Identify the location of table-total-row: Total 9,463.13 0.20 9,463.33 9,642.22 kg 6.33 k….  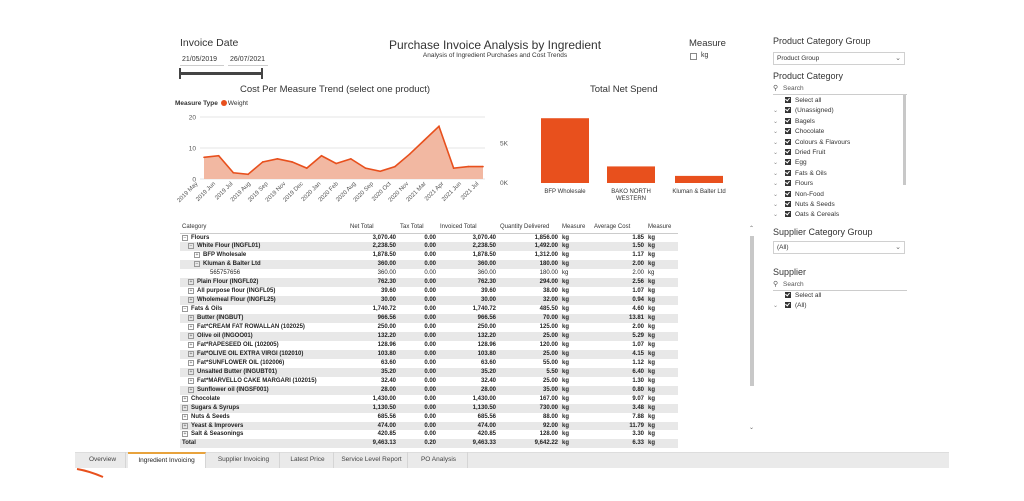
(429, 444).